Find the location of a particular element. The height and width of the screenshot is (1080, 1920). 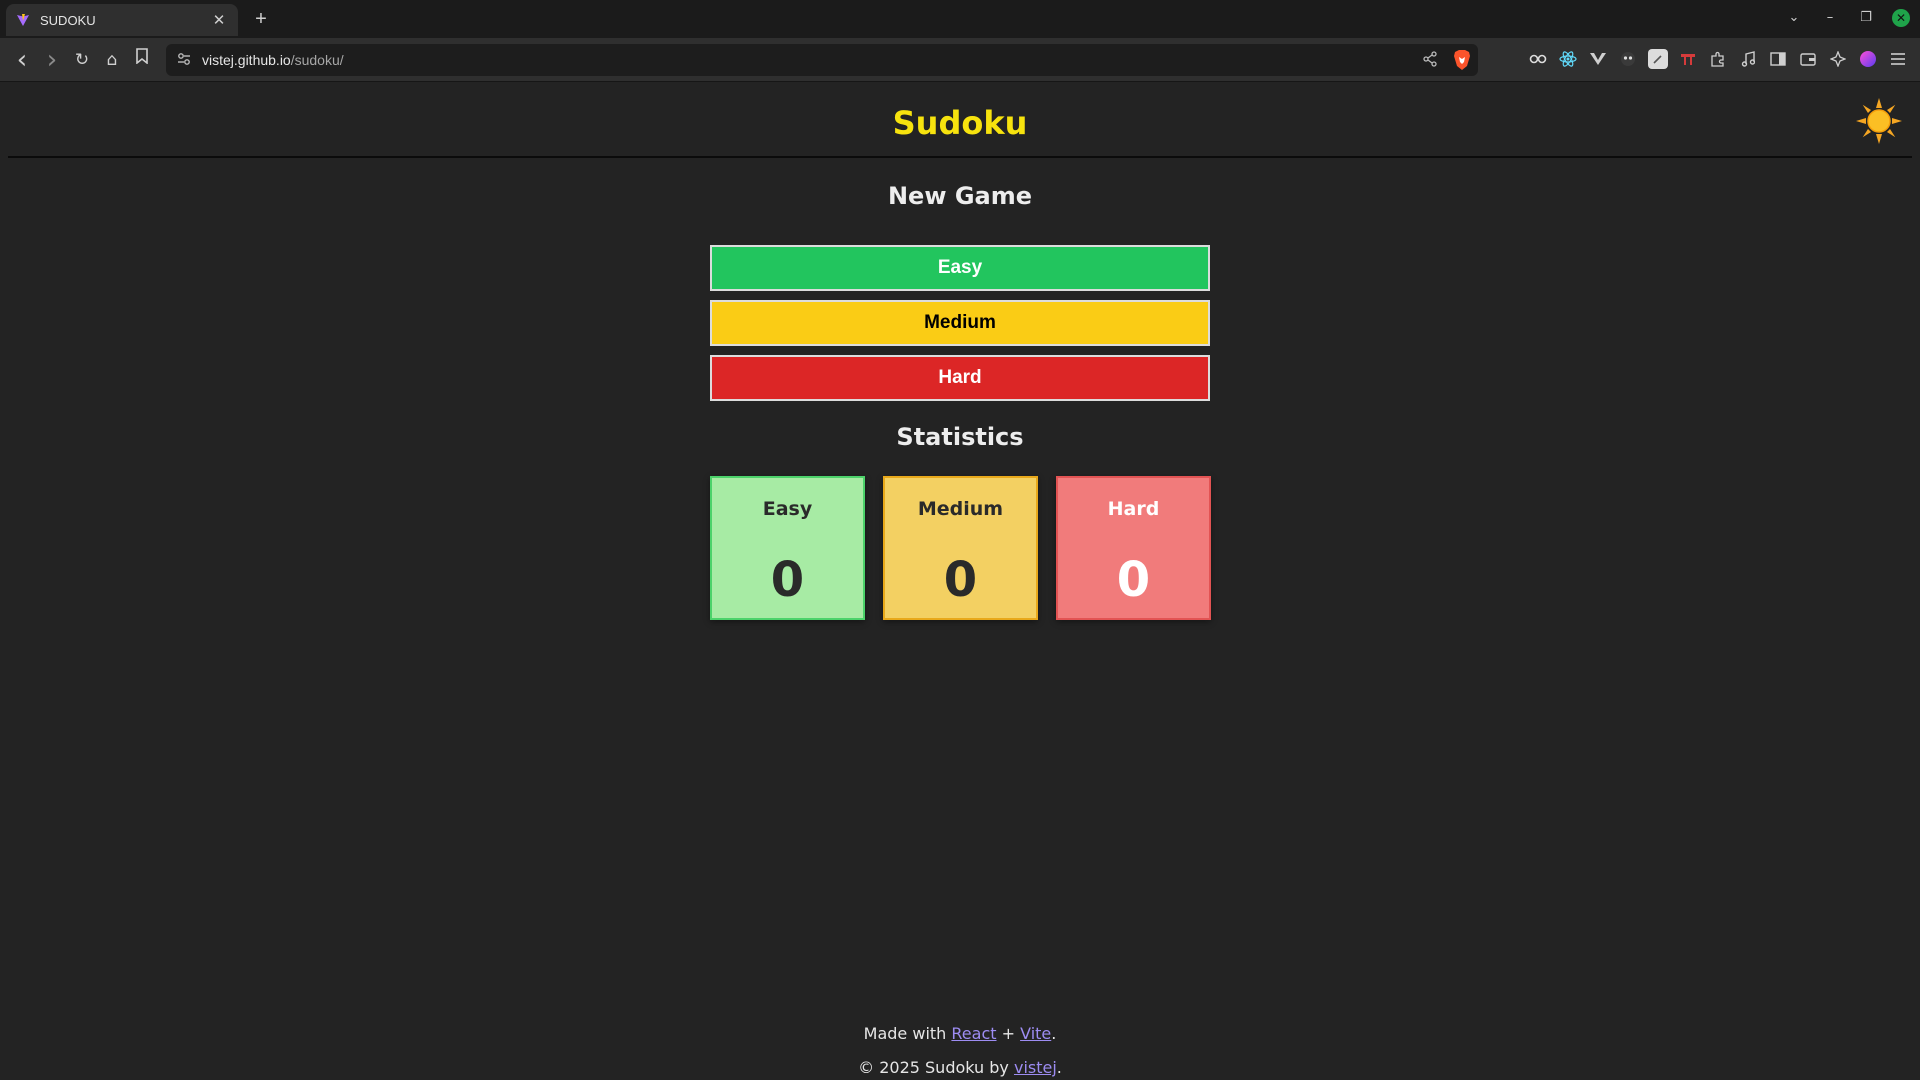

translate-icon is located at coordinates (1688, 59).